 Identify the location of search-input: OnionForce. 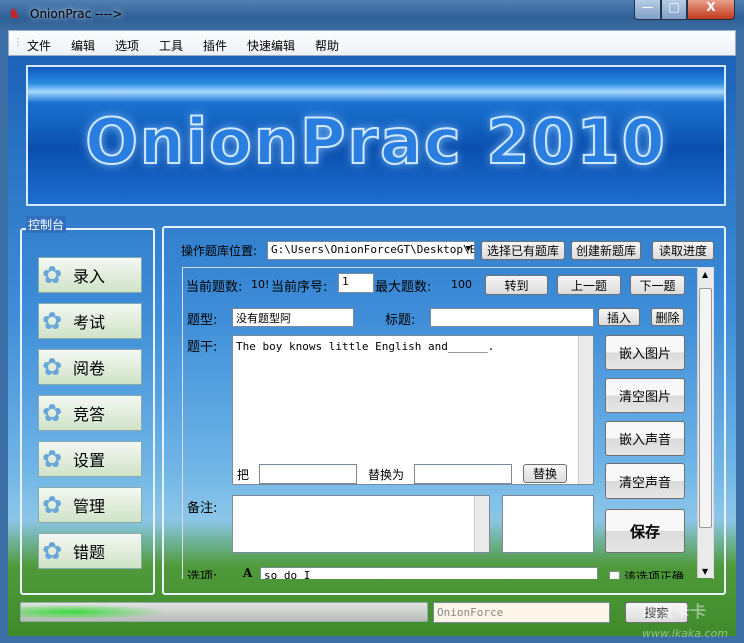
(521, 612).